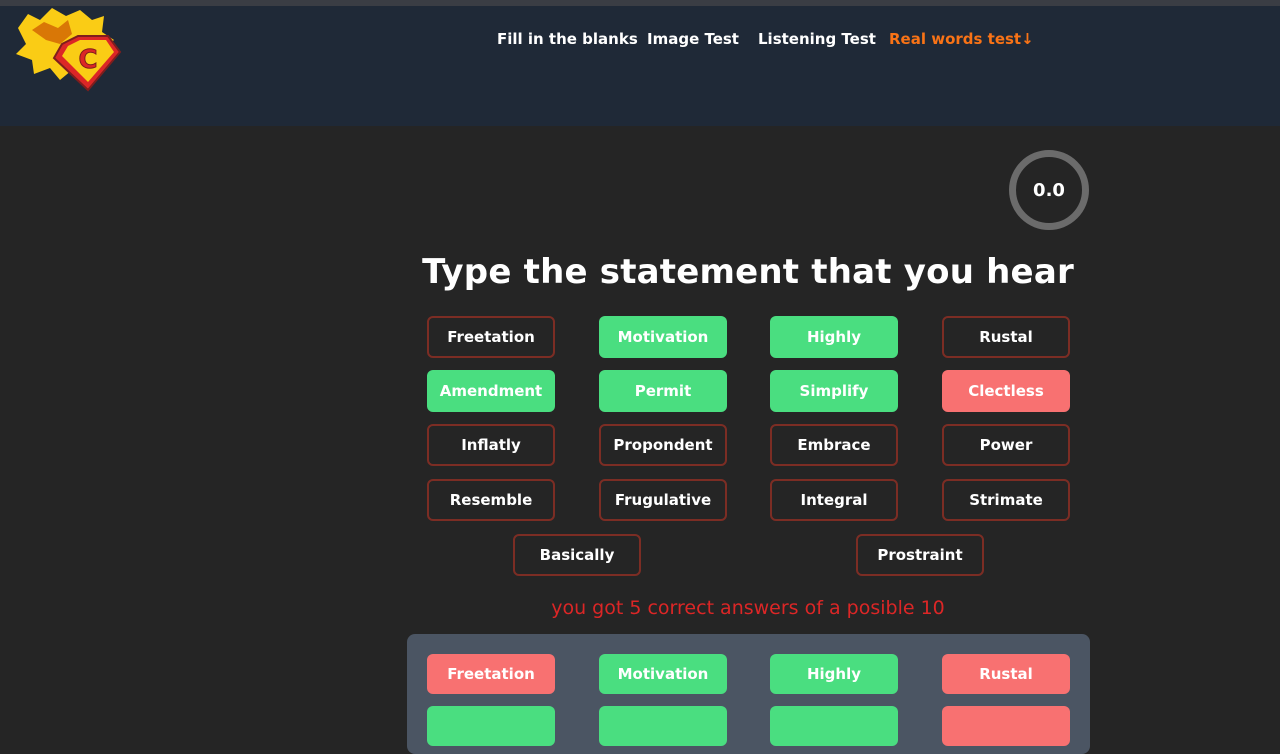 This screenshot has width=1280, height=754. What do you see at coordinates (491, 674) in the screenshot?
I see `result-word-1: Freetation` at bounding box center [491, 674].